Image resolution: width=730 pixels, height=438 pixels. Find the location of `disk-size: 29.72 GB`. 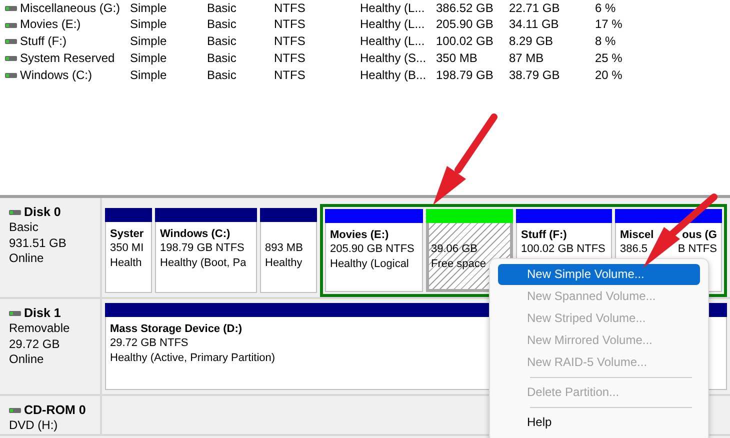

disk-size: 29.72 GB is located at coordinates (35, 344).